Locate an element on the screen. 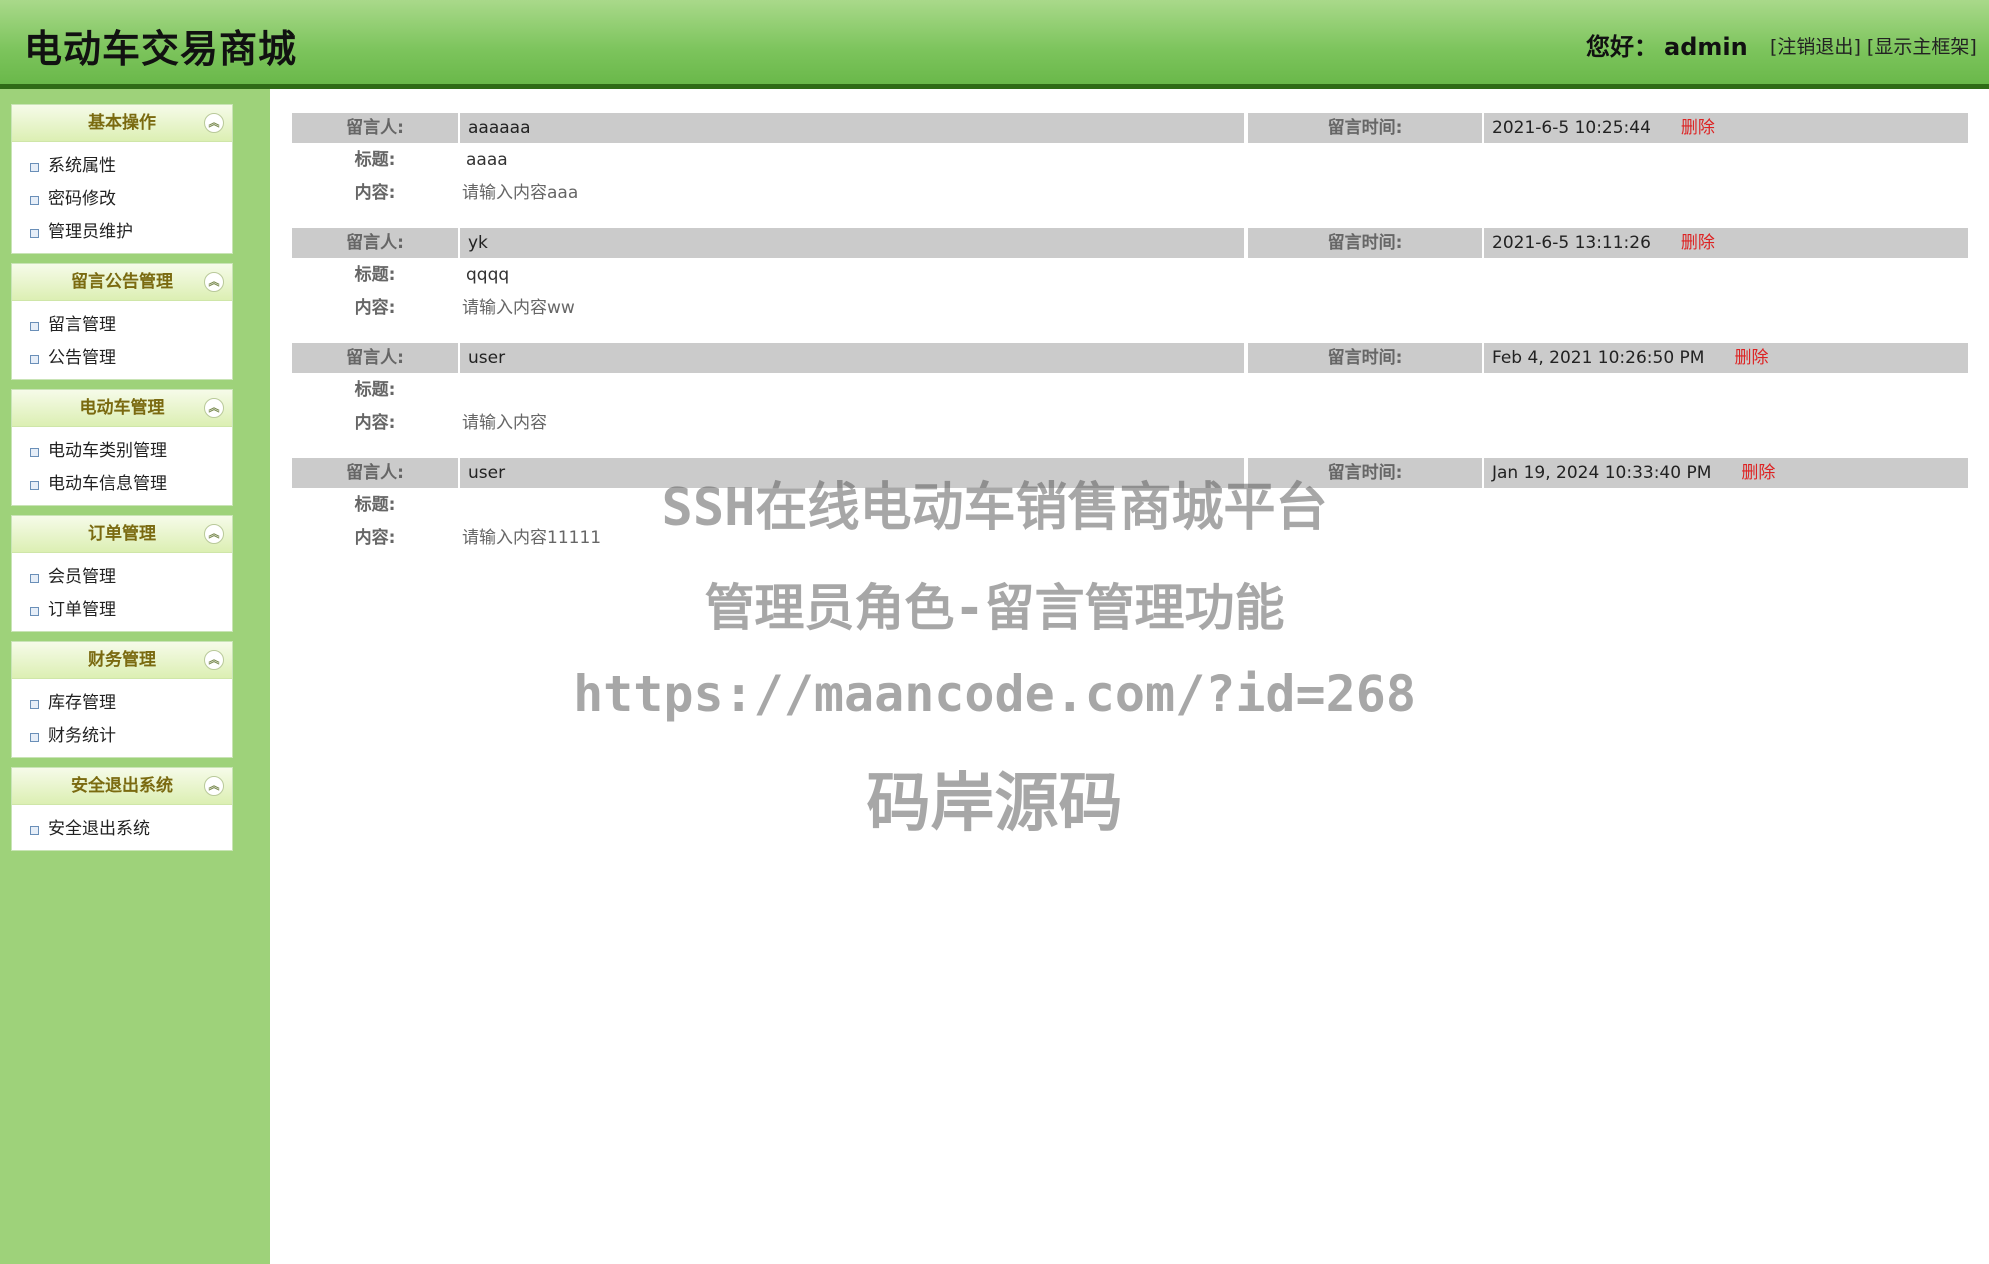  author-value: yk is located at coordinates (852, 243).